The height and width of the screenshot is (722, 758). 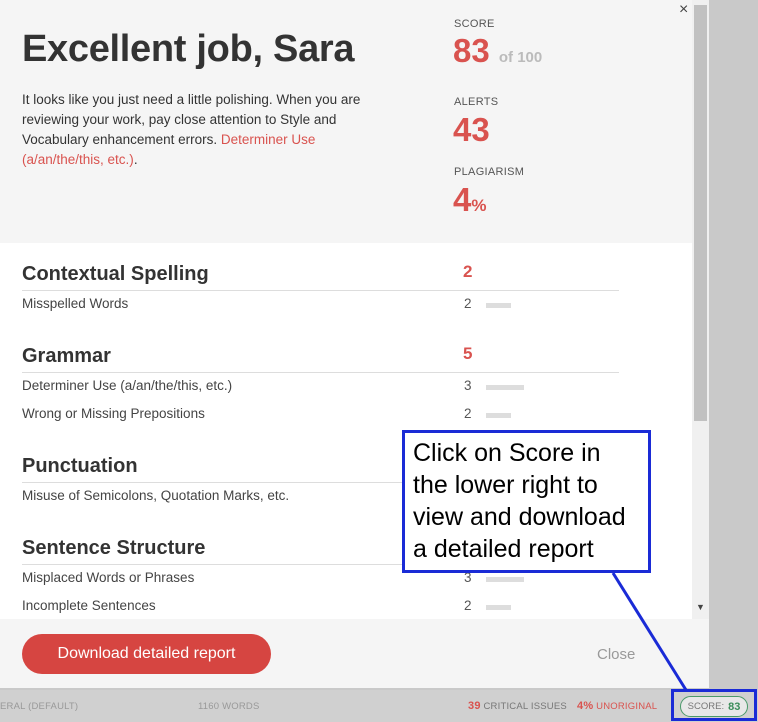 I want to click on score-suffix: of 100, so click(x=520, y=57).